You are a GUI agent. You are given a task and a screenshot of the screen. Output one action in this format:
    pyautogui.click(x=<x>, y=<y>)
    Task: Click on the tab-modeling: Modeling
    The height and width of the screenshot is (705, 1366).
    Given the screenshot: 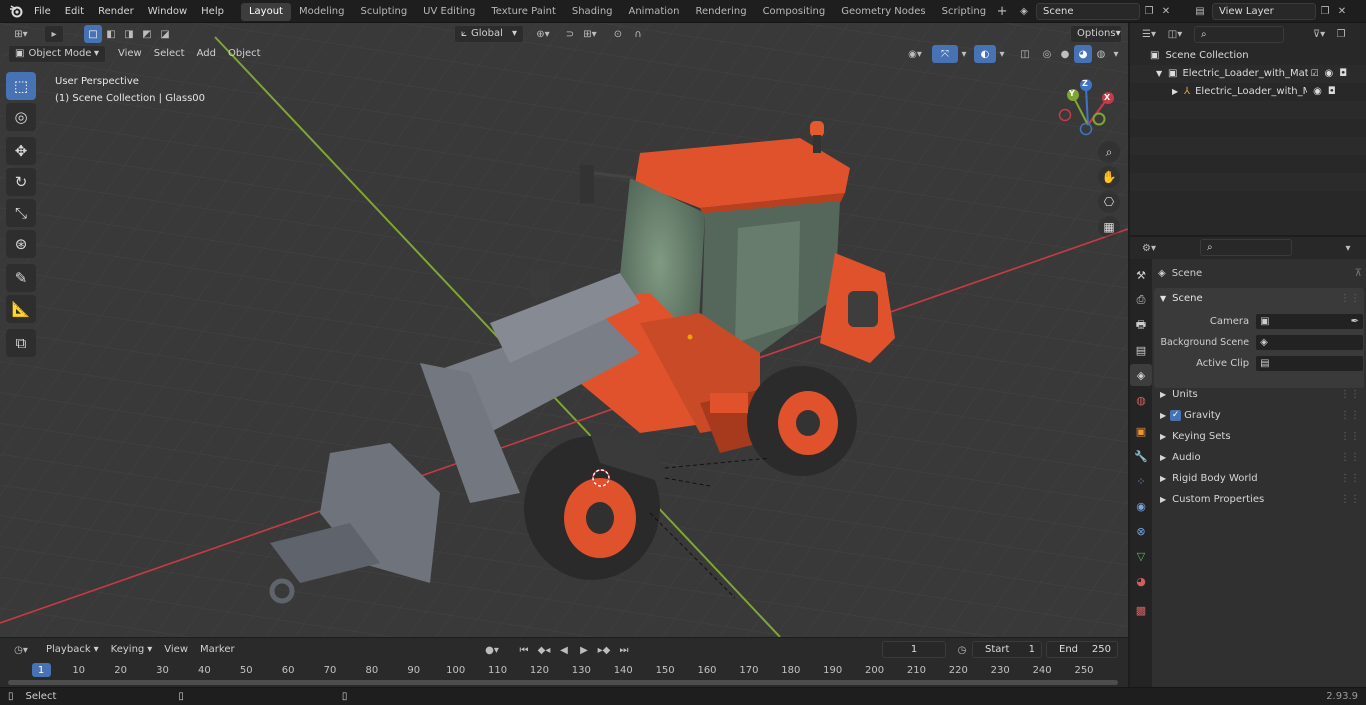 What is the action you would take?
    pyautogui.click(x=322, y=12)
    